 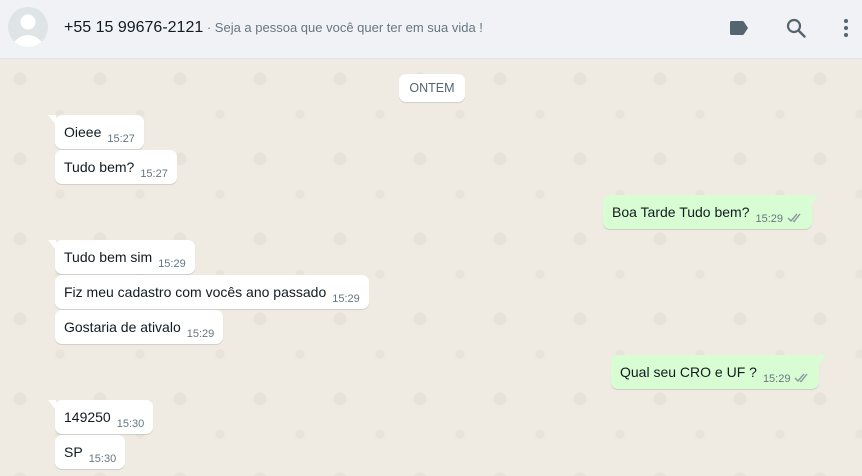 I want to click on message-incoming: Tudo bem? 15:27, so click(x=116, y=167).